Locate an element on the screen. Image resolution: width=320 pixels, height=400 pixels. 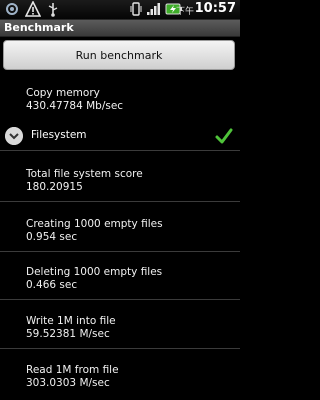
item-value: 430.47784 Mb/sec is located at coordinates (75, 106).